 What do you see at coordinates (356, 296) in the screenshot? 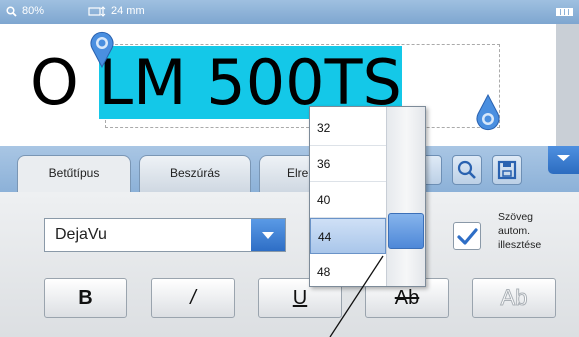
I see `callout-pointer-line` at bounding box center [356, 296].